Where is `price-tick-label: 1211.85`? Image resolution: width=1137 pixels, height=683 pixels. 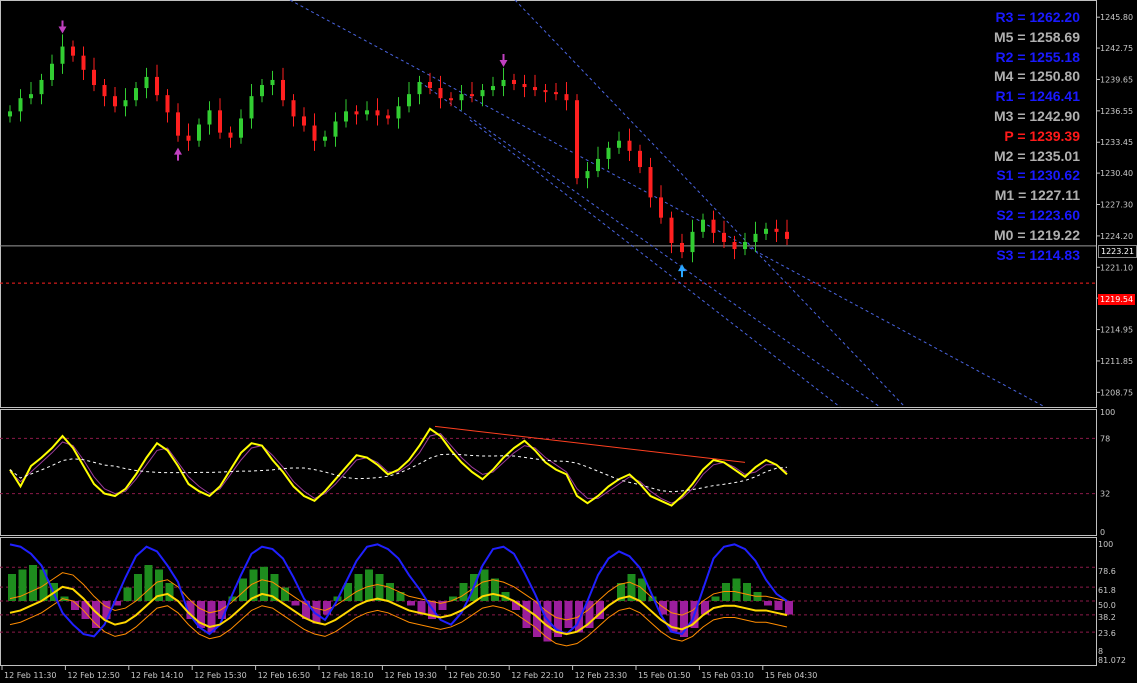
price-tick-label: 1211.85 is located at coordinates (1116, 361).